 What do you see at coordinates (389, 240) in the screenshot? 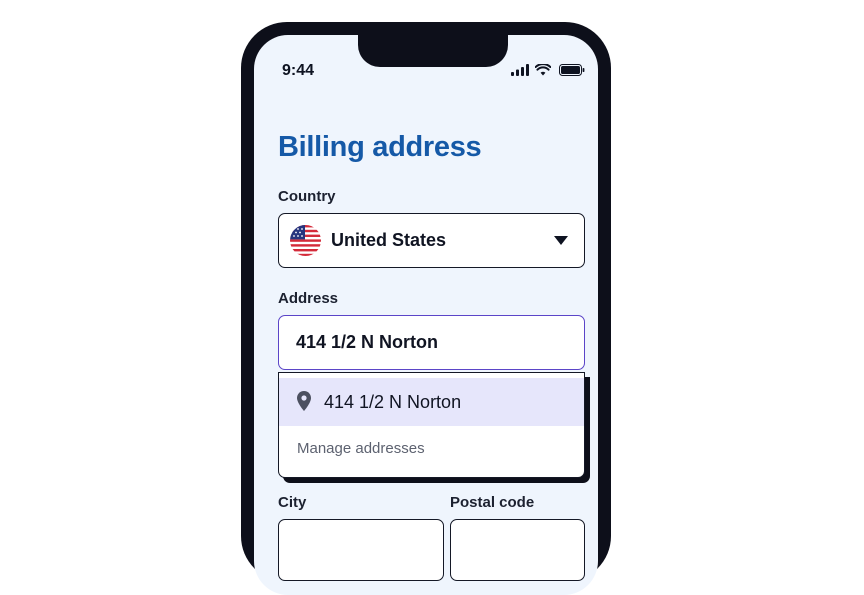
I see `country-value: United States` at bounding box center [389, 240].